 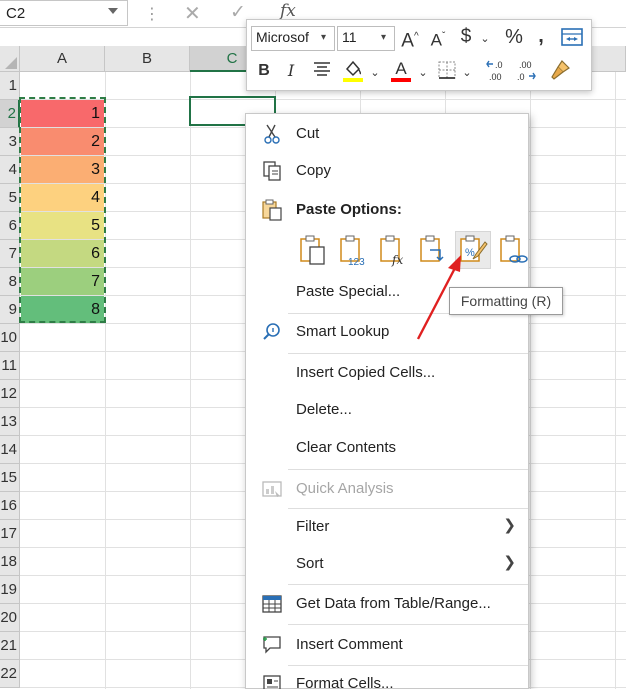 I want to click on font-color-dropdown-icon: ⌄, so click(x=423, y=73).